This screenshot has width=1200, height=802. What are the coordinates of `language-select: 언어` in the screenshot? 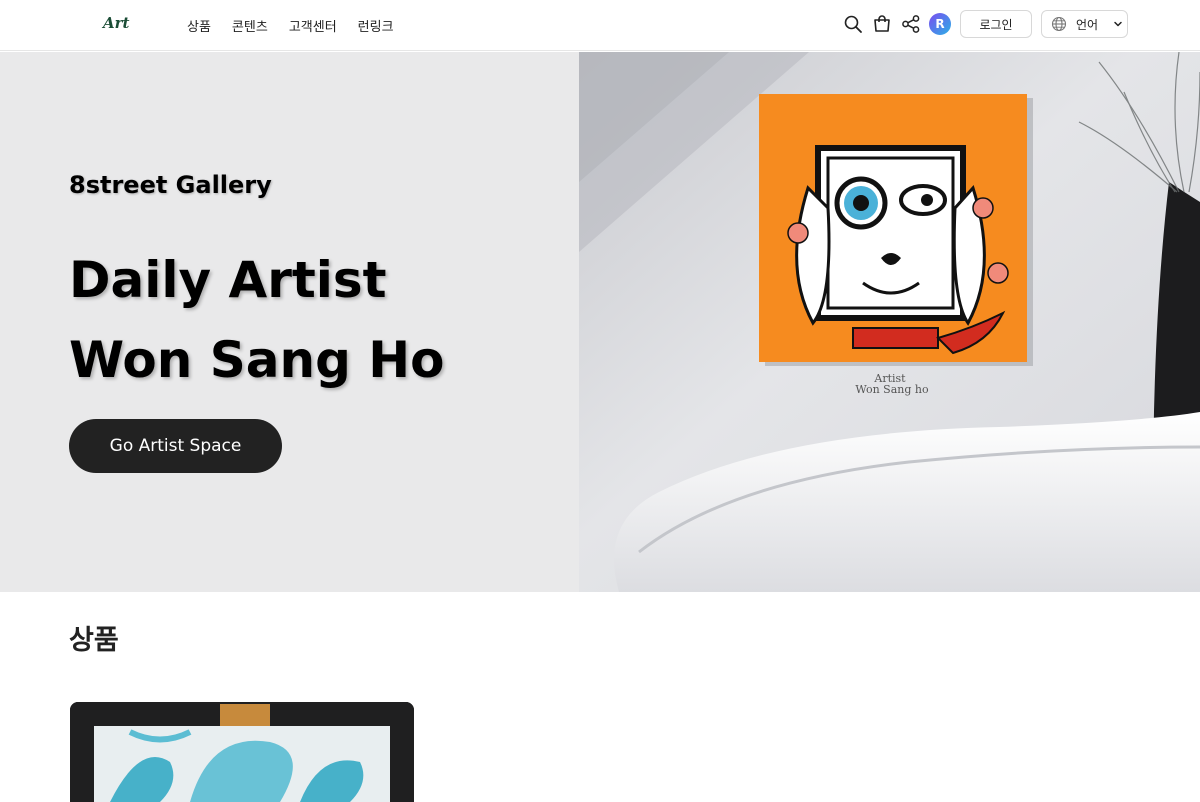 It's located at (1084, 24).